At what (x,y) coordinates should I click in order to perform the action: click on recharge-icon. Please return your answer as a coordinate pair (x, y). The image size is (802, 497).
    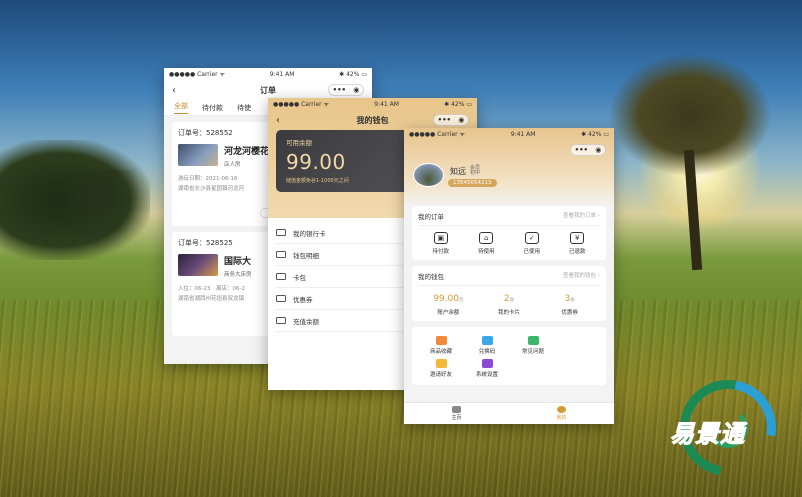
    Looking at the image, I should click on (281, 320).